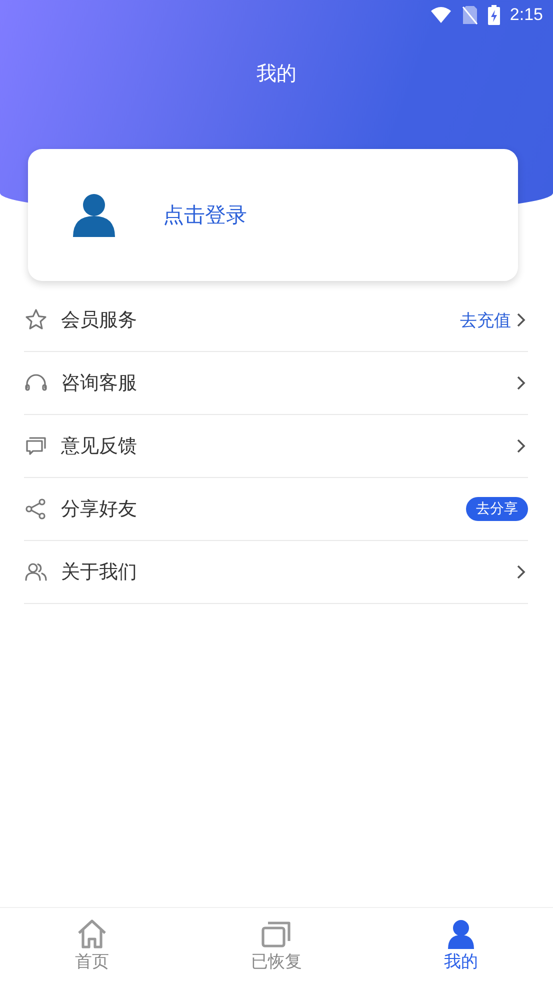 The height and width of the screenshot is (983, 553). Describe the element at coordinates (99, 320) in the screenshot. I see `menu-label: 会员服务` at that location.